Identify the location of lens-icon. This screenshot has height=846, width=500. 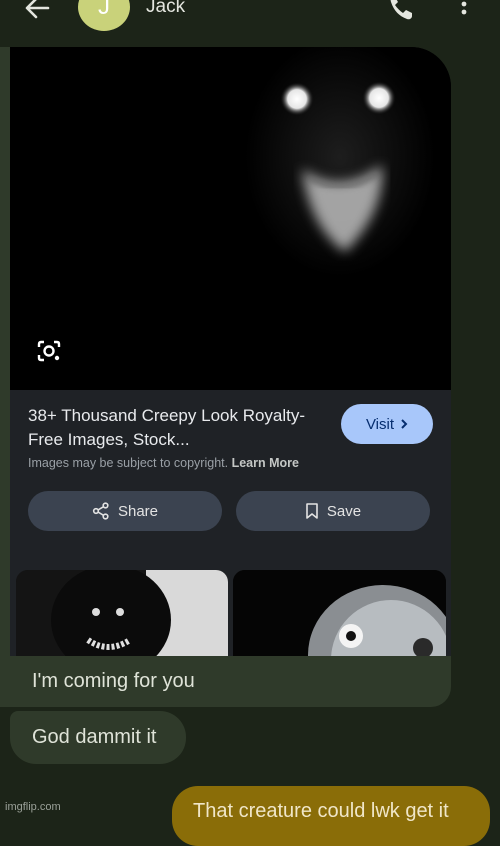
(49, 351).